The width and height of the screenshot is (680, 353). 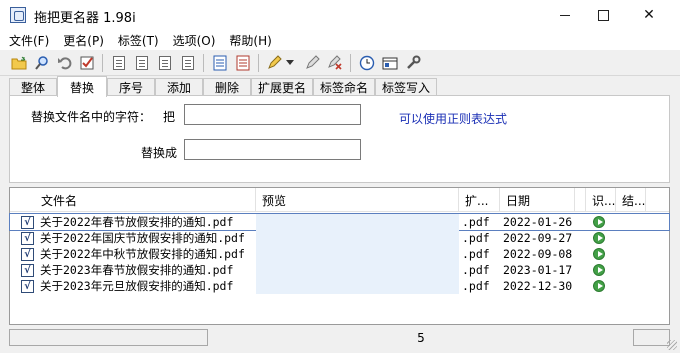 I want to click on table-row: √ 关于2022年中秋节放假安排的通知.pdf .pdf 2022-09-08, so click(x=339, y=254).